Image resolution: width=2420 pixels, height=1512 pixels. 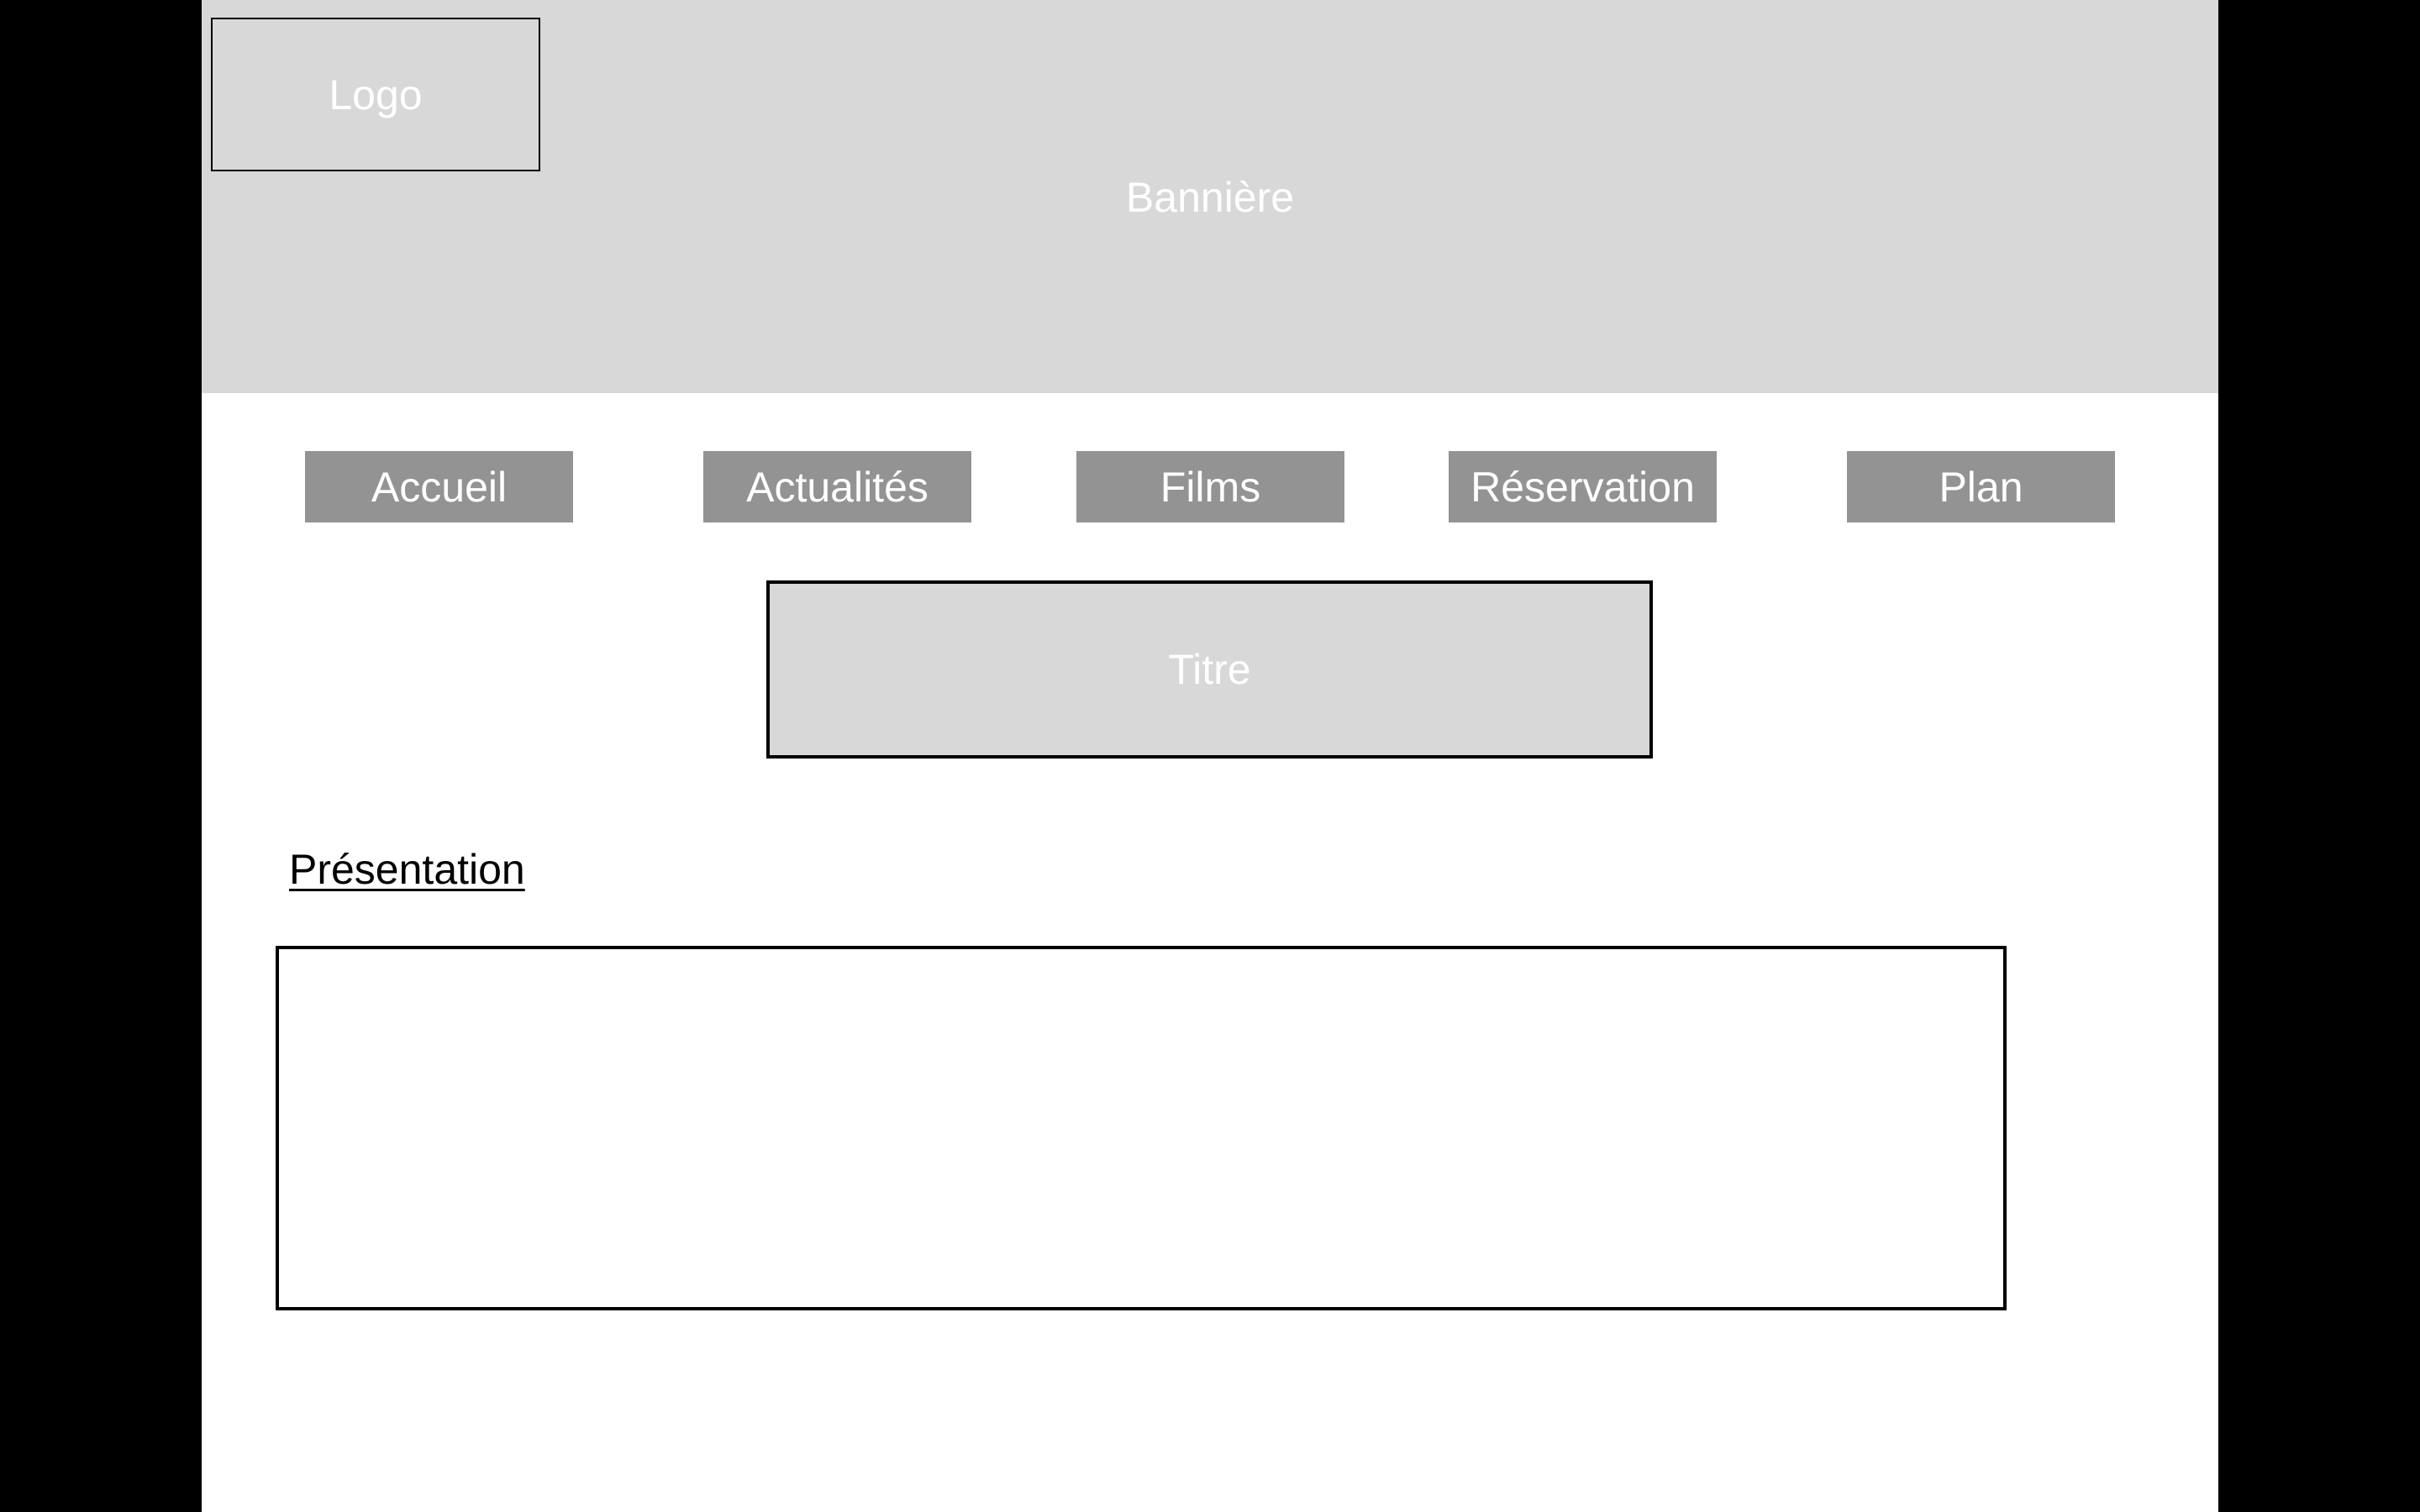 I want to click on nav-item-actualites: Actualités, so click(x=837, y=486).